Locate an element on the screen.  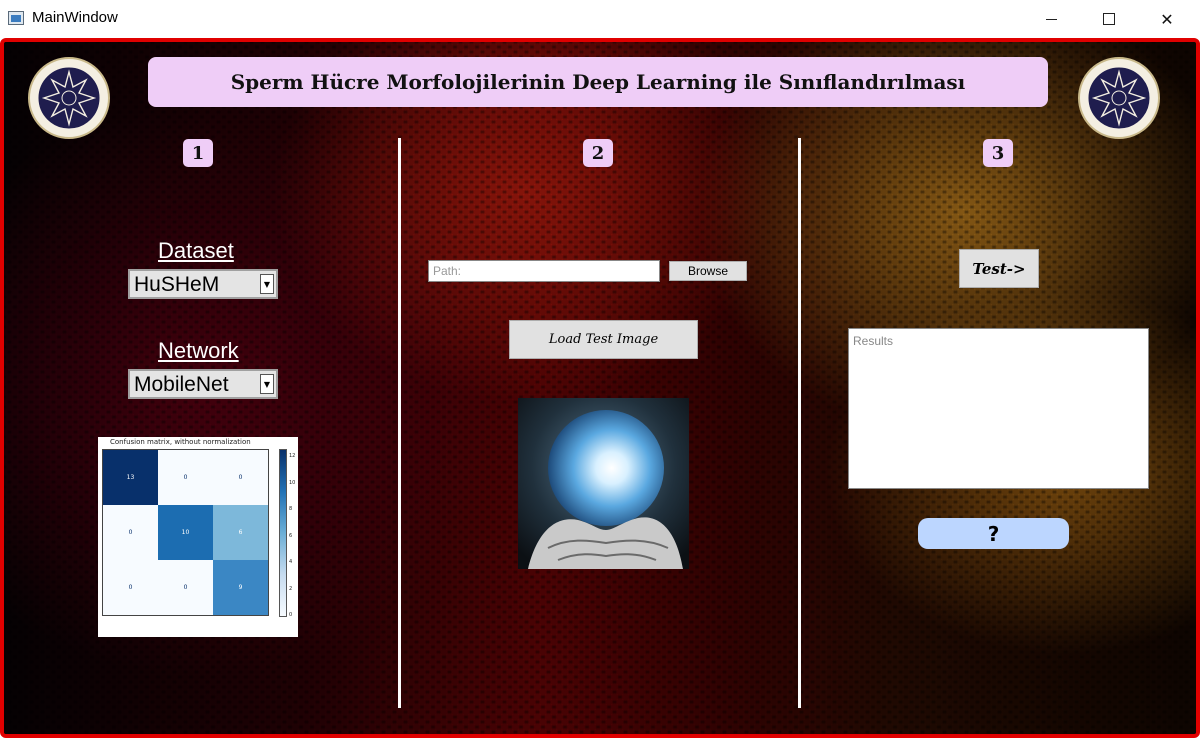
maximize-icon is located at coordinates (1109, 19).